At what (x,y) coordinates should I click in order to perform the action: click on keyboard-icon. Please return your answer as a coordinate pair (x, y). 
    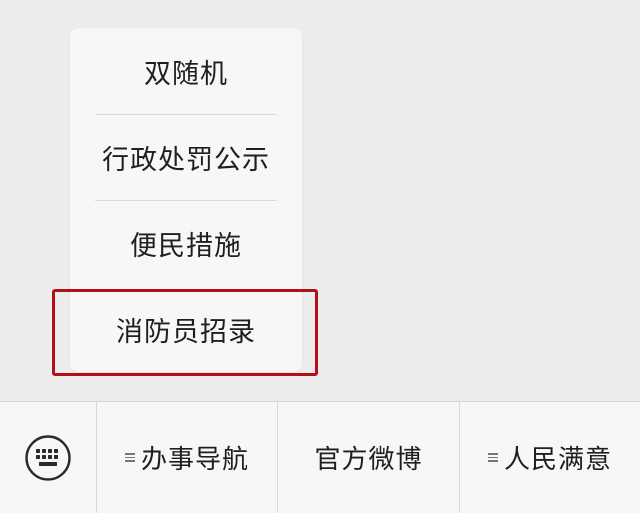
    Looking at the image, I should click on (48, 457).